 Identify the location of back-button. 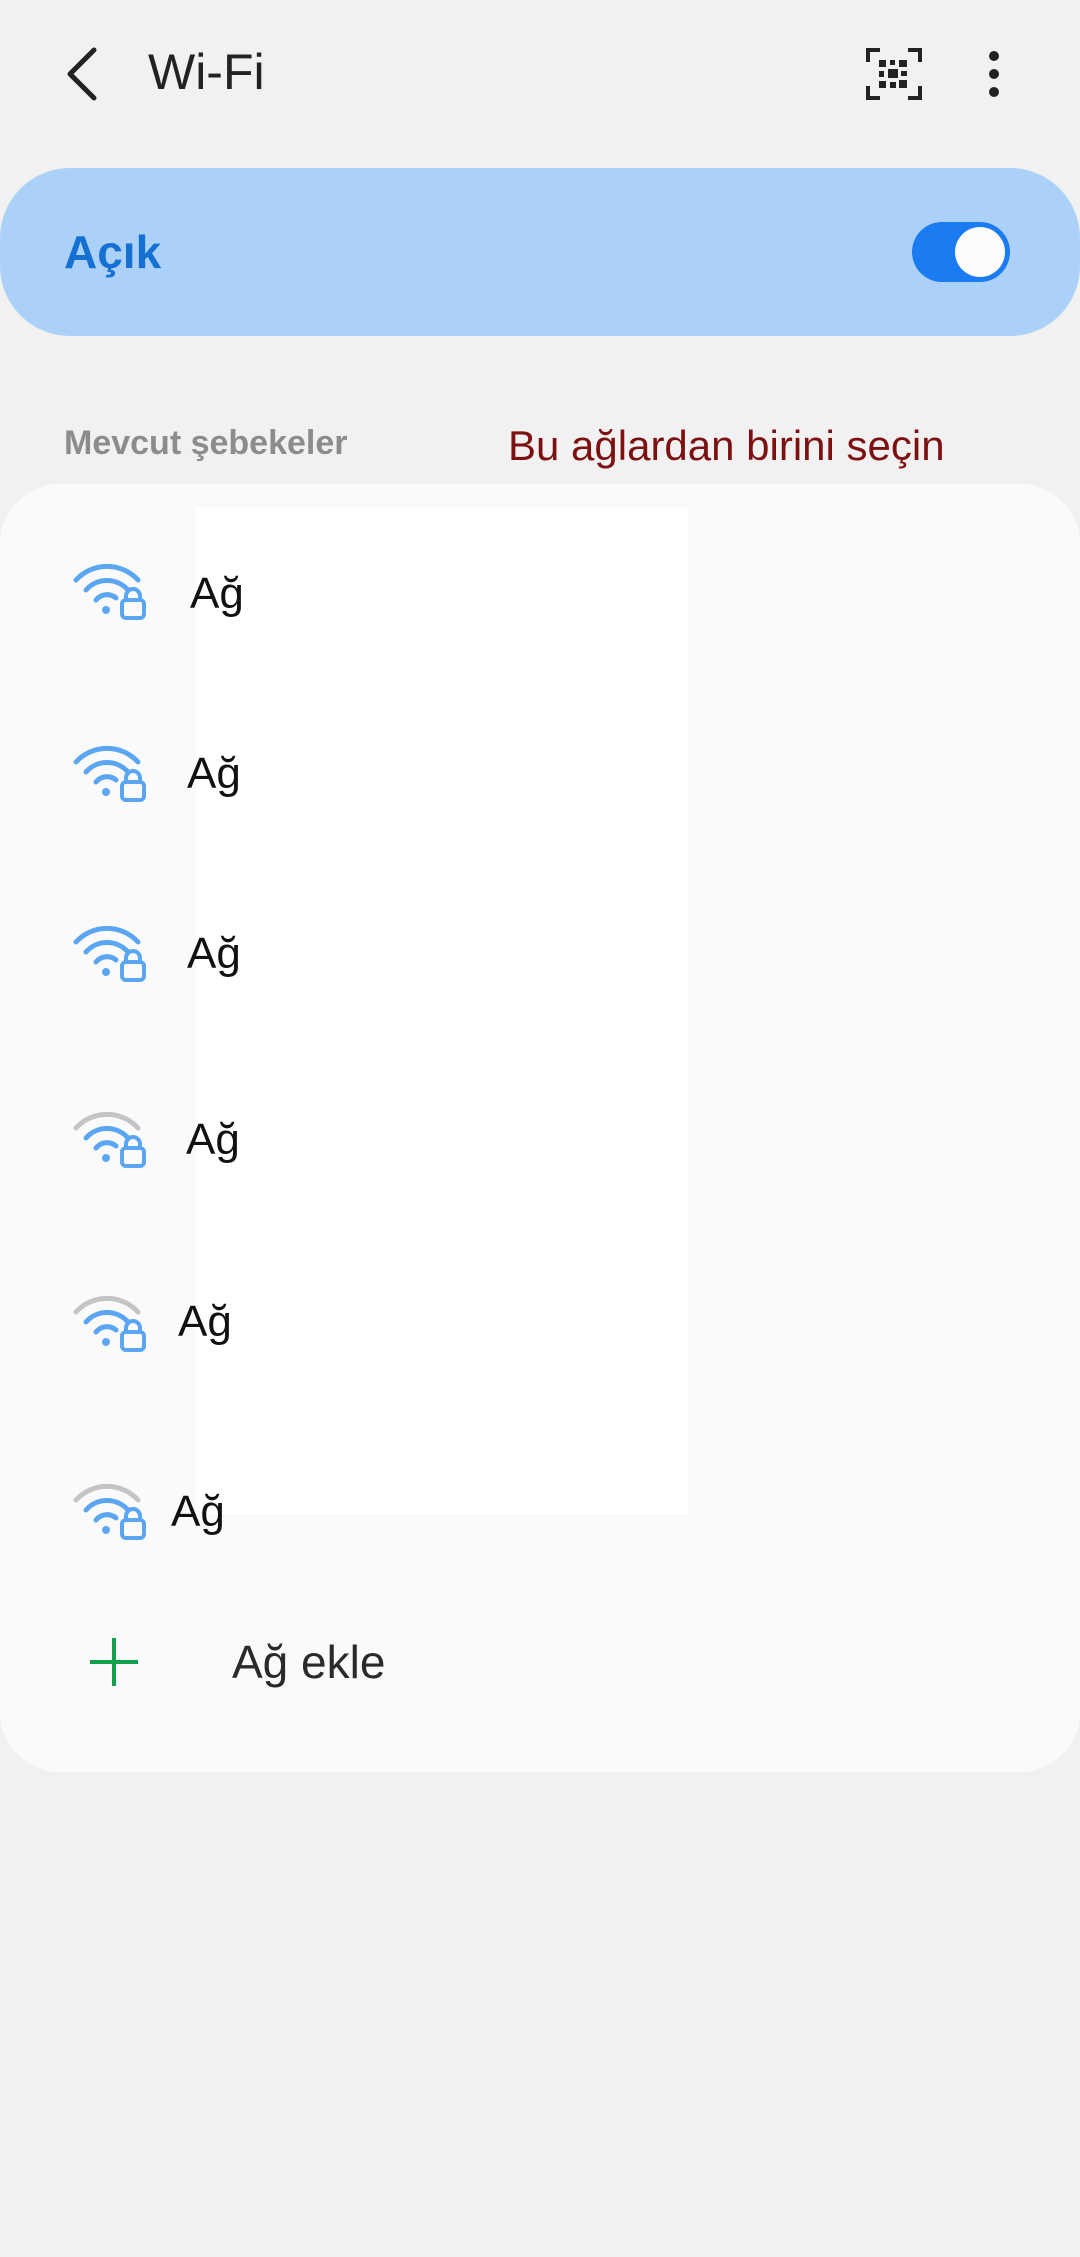
(82, 74).